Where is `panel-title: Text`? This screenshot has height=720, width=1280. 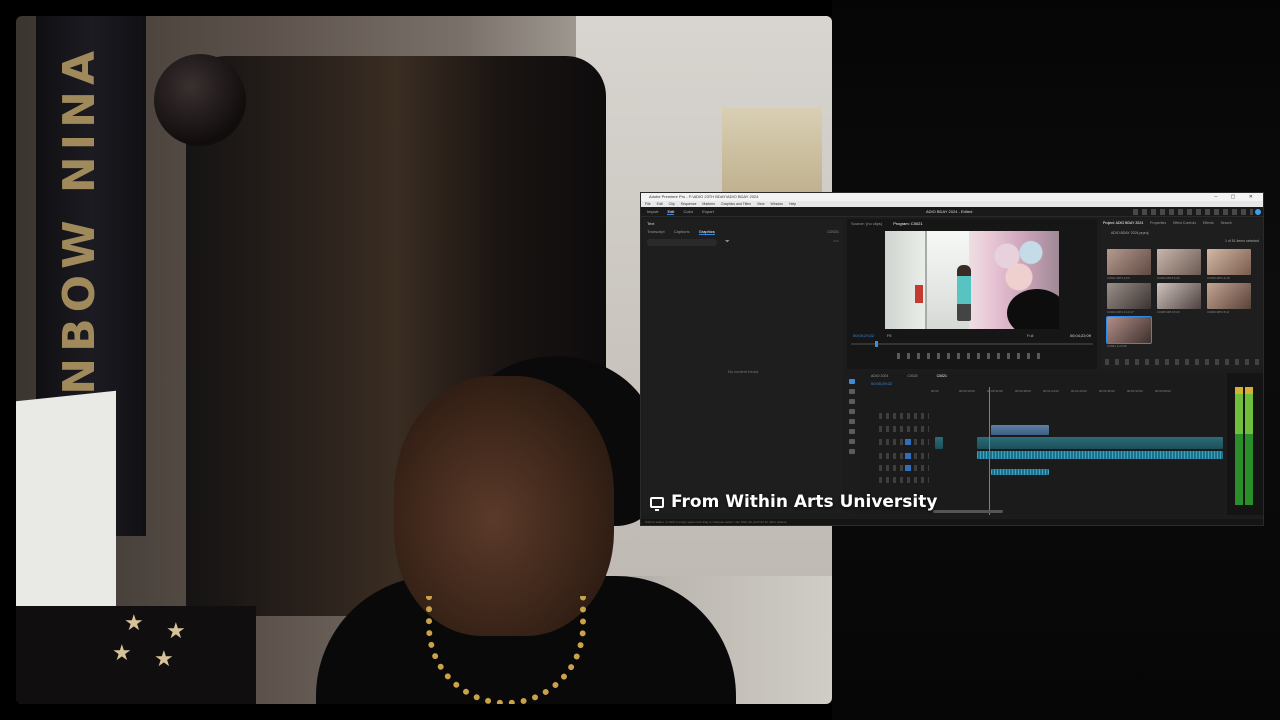 panel-title: Text is located at coordinates (651, 223).